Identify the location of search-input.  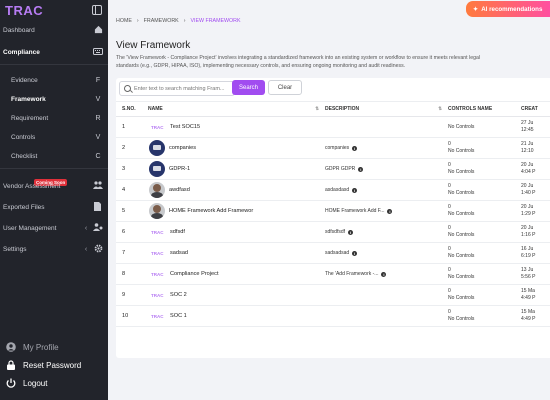
(184, 88).